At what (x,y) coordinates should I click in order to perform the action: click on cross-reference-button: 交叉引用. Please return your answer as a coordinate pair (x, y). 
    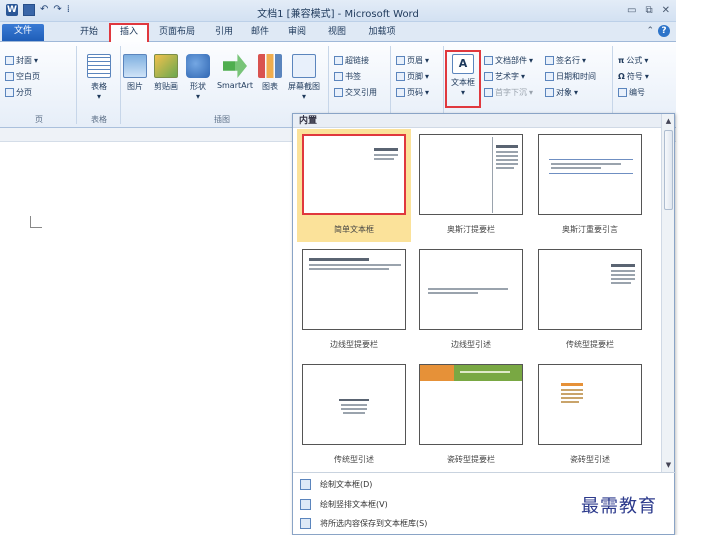
    Looking at the image, I should click on (355, 92).